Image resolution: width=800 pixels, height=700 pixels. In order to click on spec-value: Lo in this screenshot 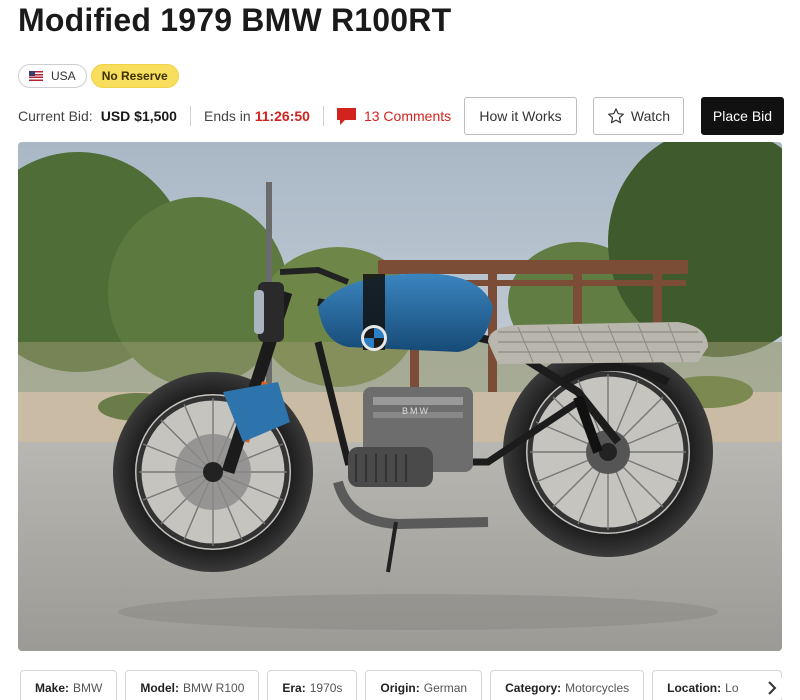, I will do `click(732, 688)`.